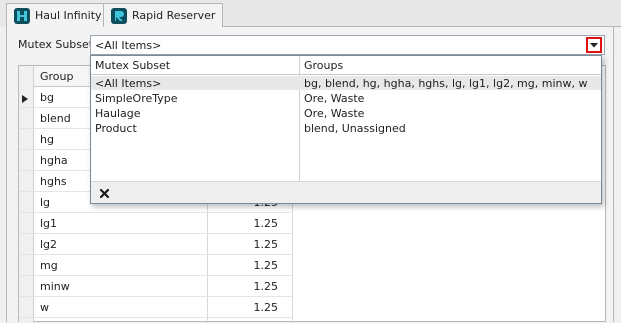 The height and width of the screenshot is (323, 621). What do you see at coordinates (355, 128) in the screenshot?
I see `option-groups: blend, Unassigned` at bounding box center [355, 128].